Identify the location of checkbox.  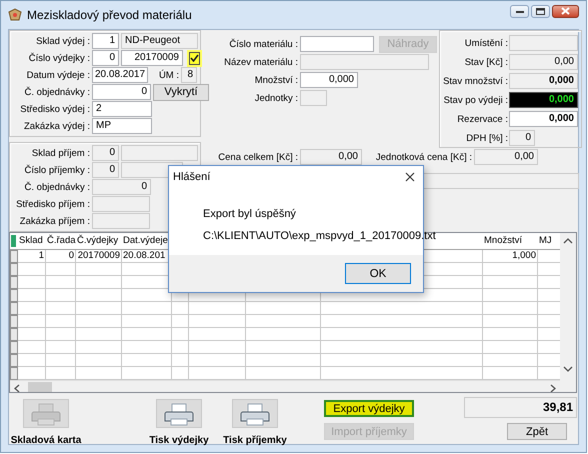
(194, 58).